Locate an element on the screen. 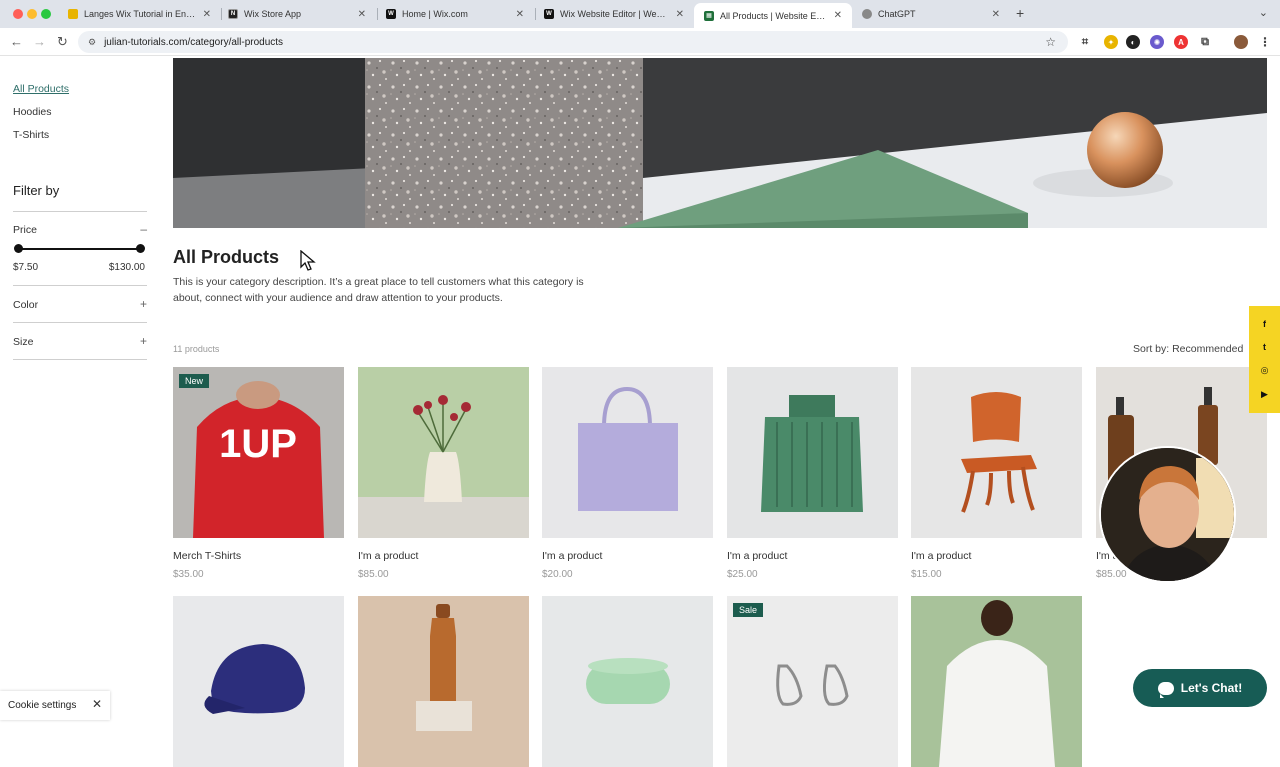 This screenshot has width=1280, height=767. expand-color-icon: + is located at coordinates (143, 304).